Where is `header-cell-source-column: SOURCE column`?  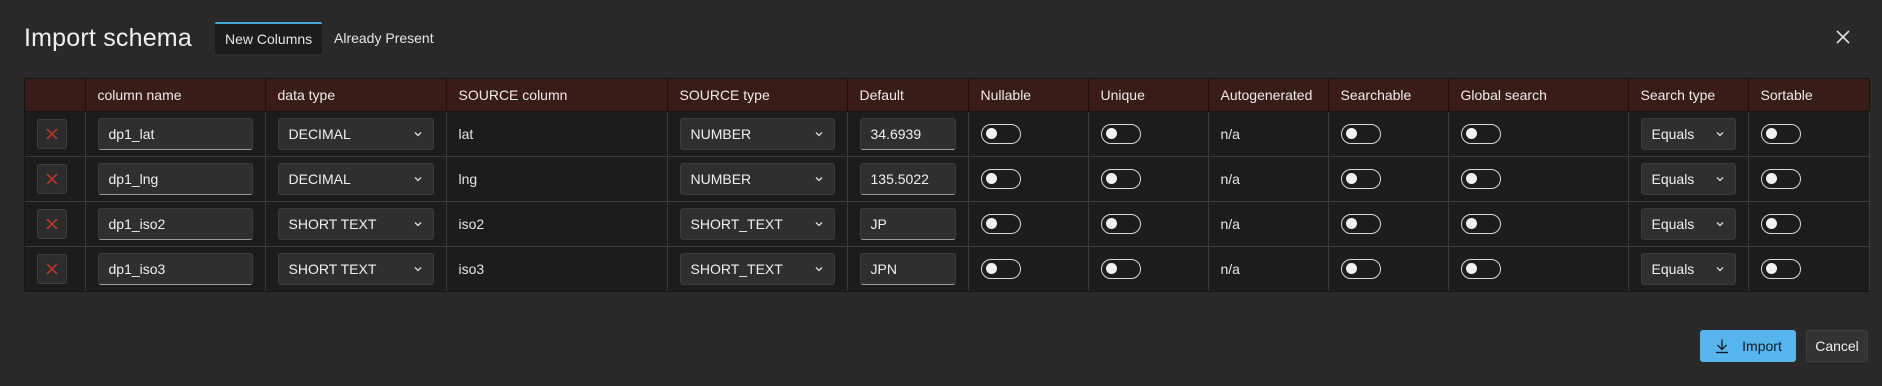
header-cell-source-column: SOURCE column is located at coordinates (557, 95).